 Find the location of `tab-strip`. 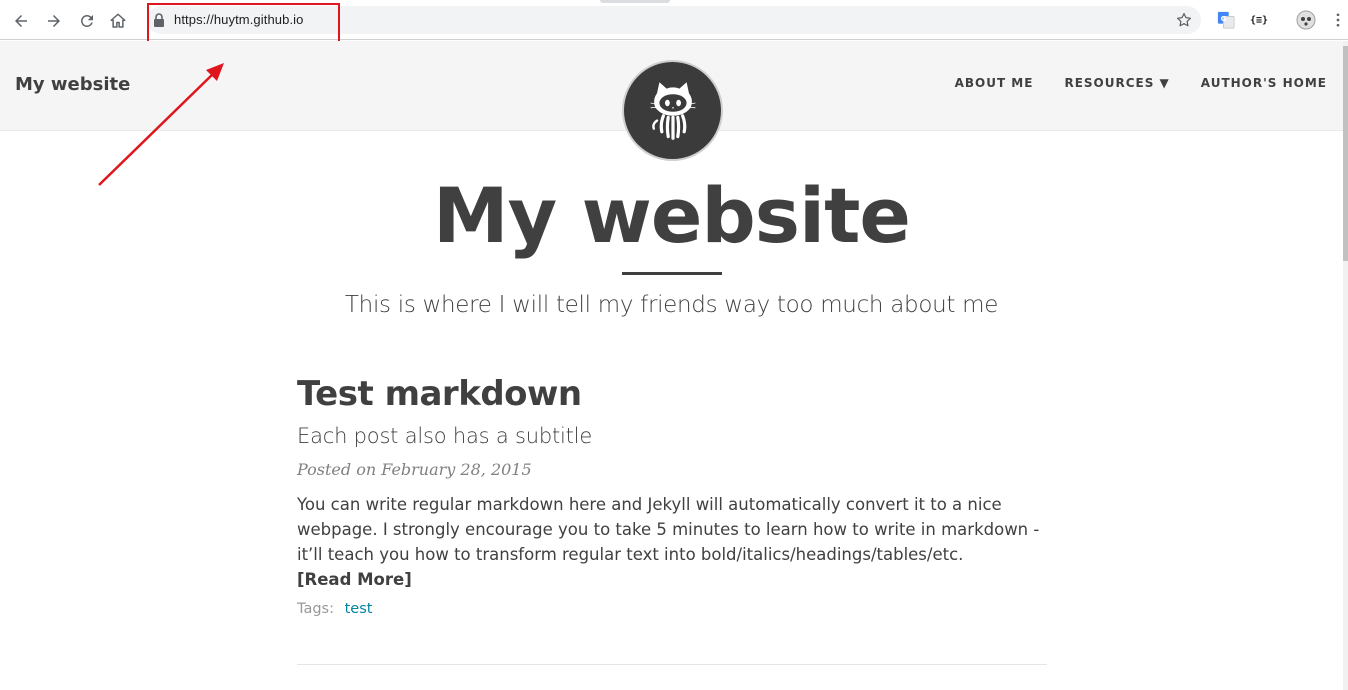

tab-strip is located at coordinates (635, 1).